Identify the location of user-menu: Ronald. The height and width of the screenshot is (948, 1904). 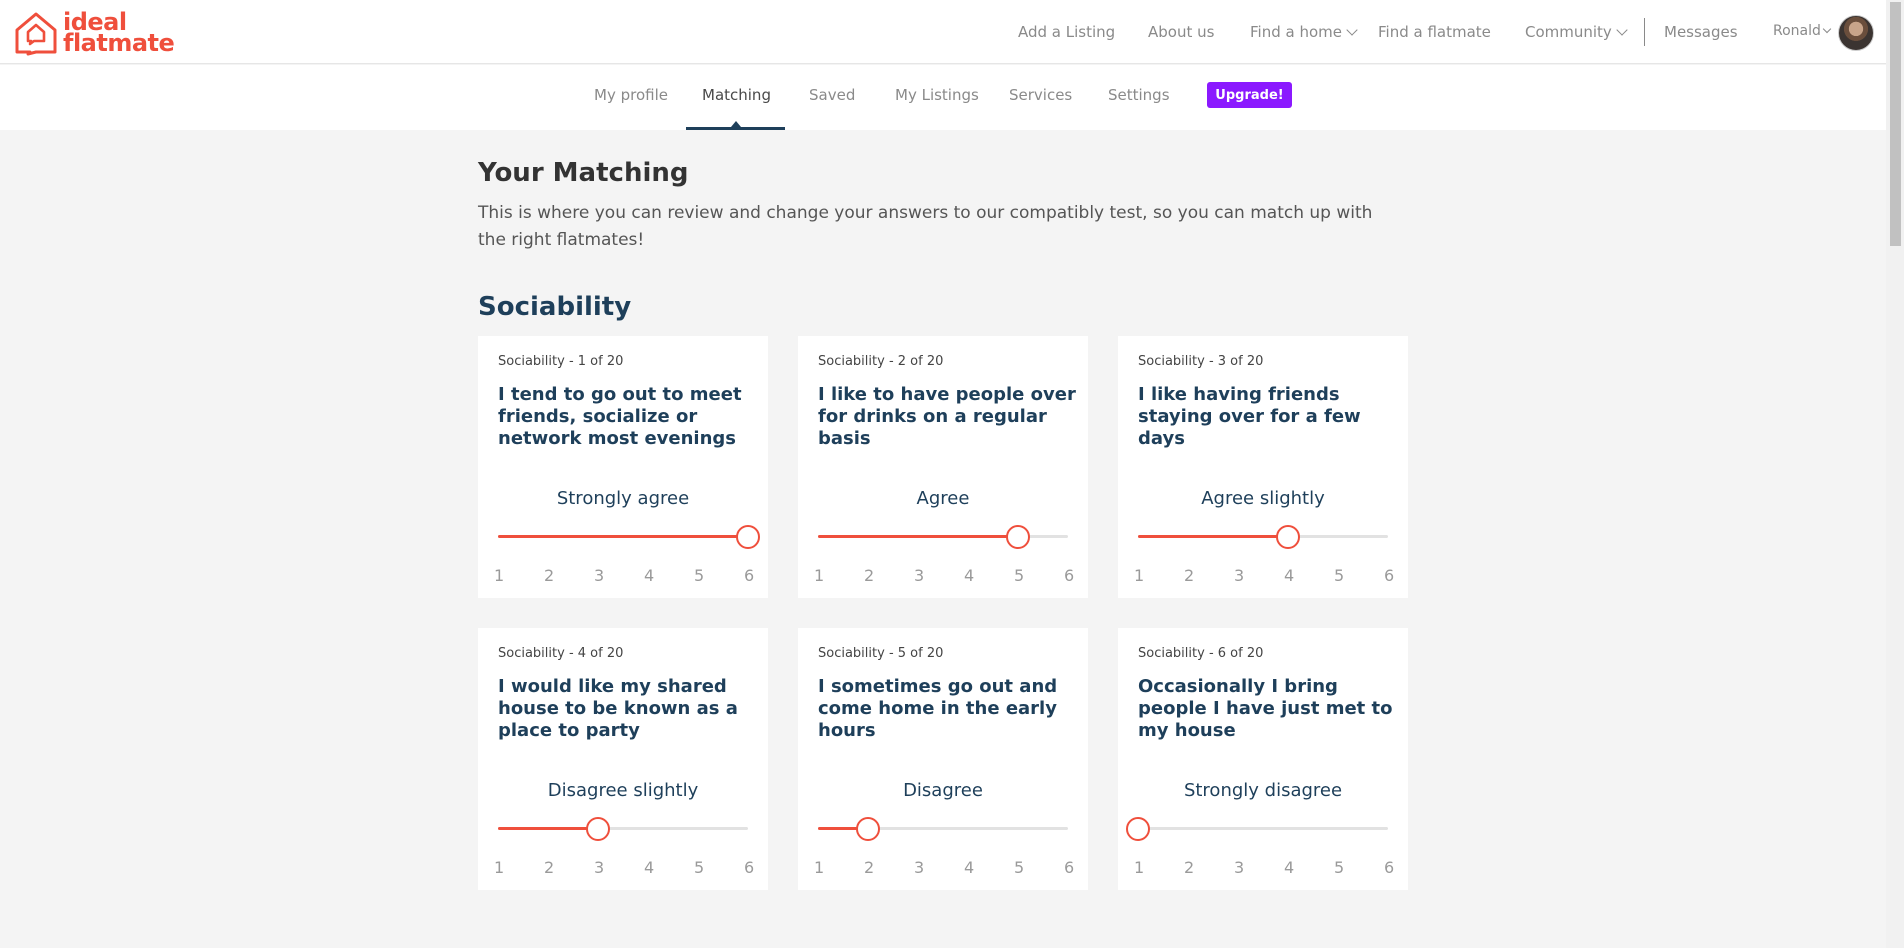
(1802, 31).